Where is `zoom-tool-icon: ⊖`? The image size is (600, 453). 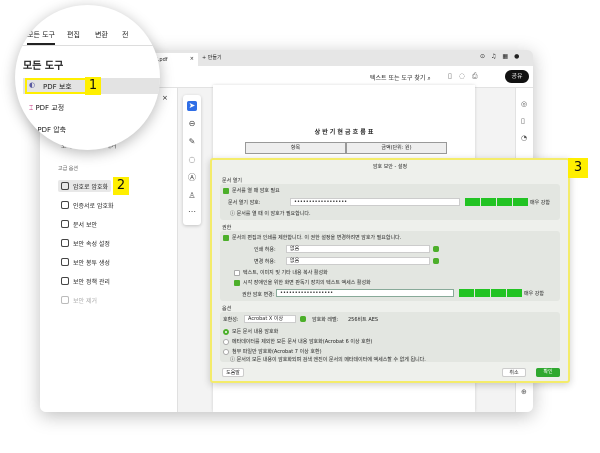
zoom-tool-icon: ⊖ is located at coordinates (192, 124).